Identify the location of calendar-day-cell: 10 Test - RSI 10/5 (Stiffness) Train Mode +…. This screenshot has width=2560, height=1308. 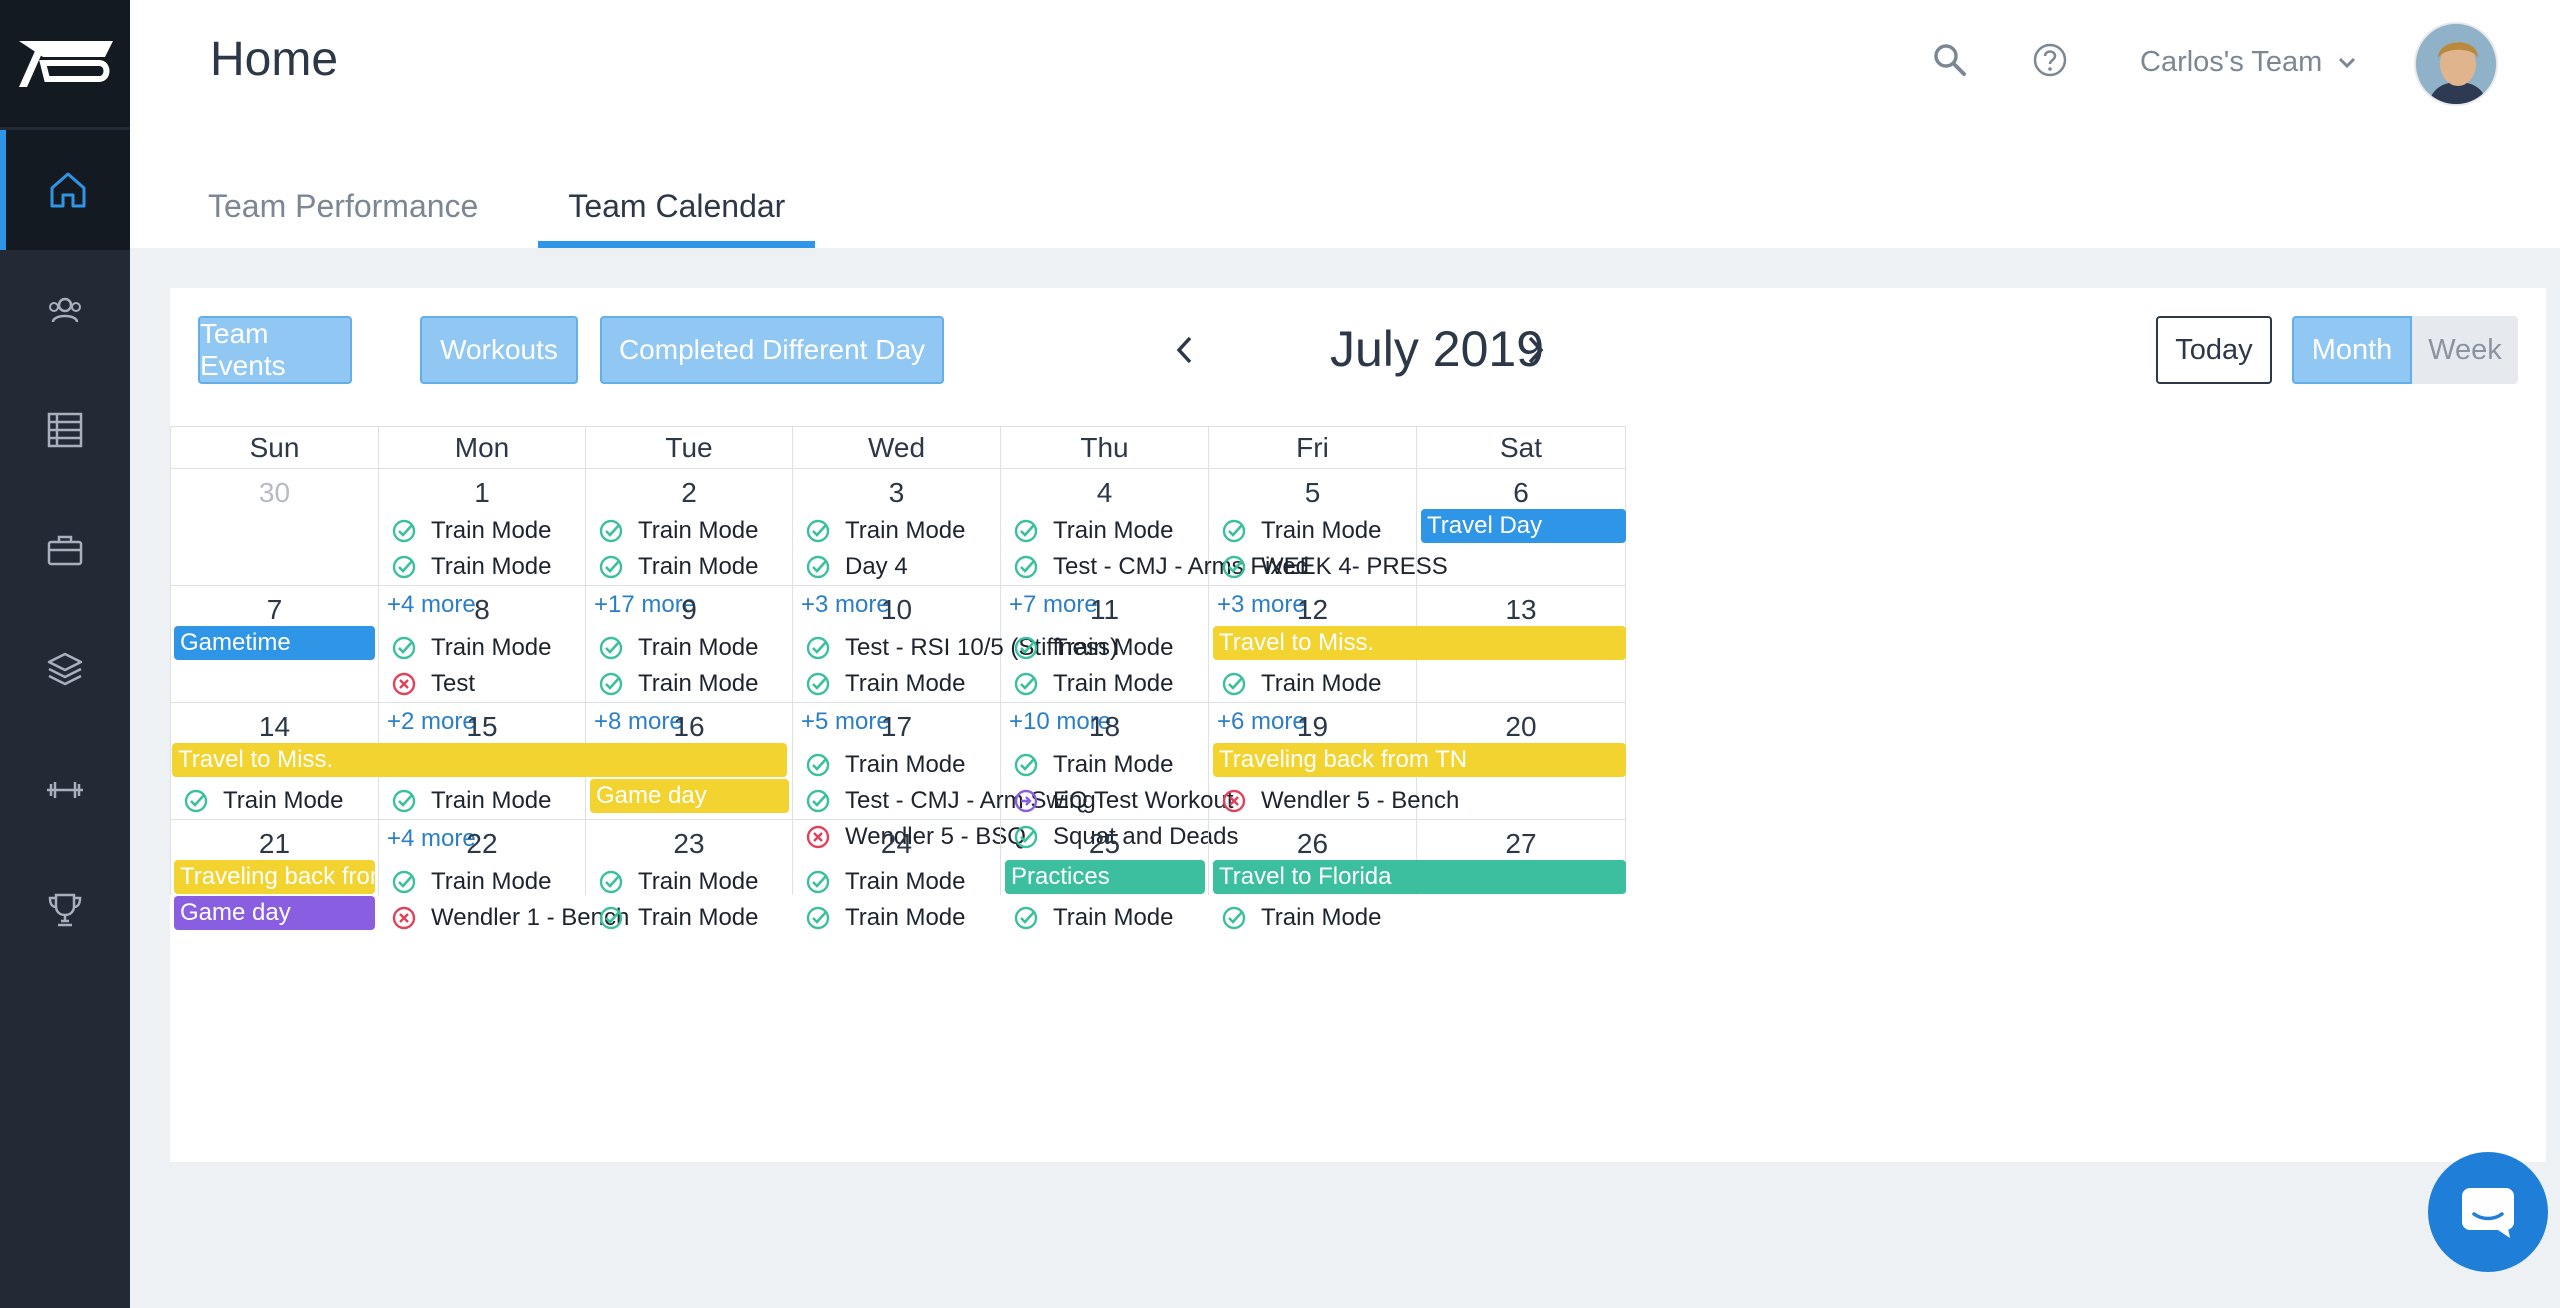
(955, 660).